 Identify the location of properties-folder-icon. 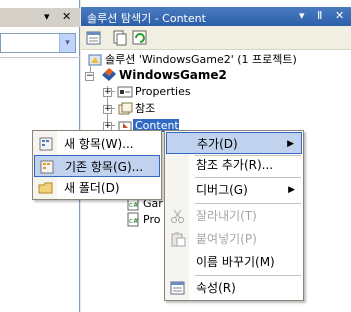
(125, 92).